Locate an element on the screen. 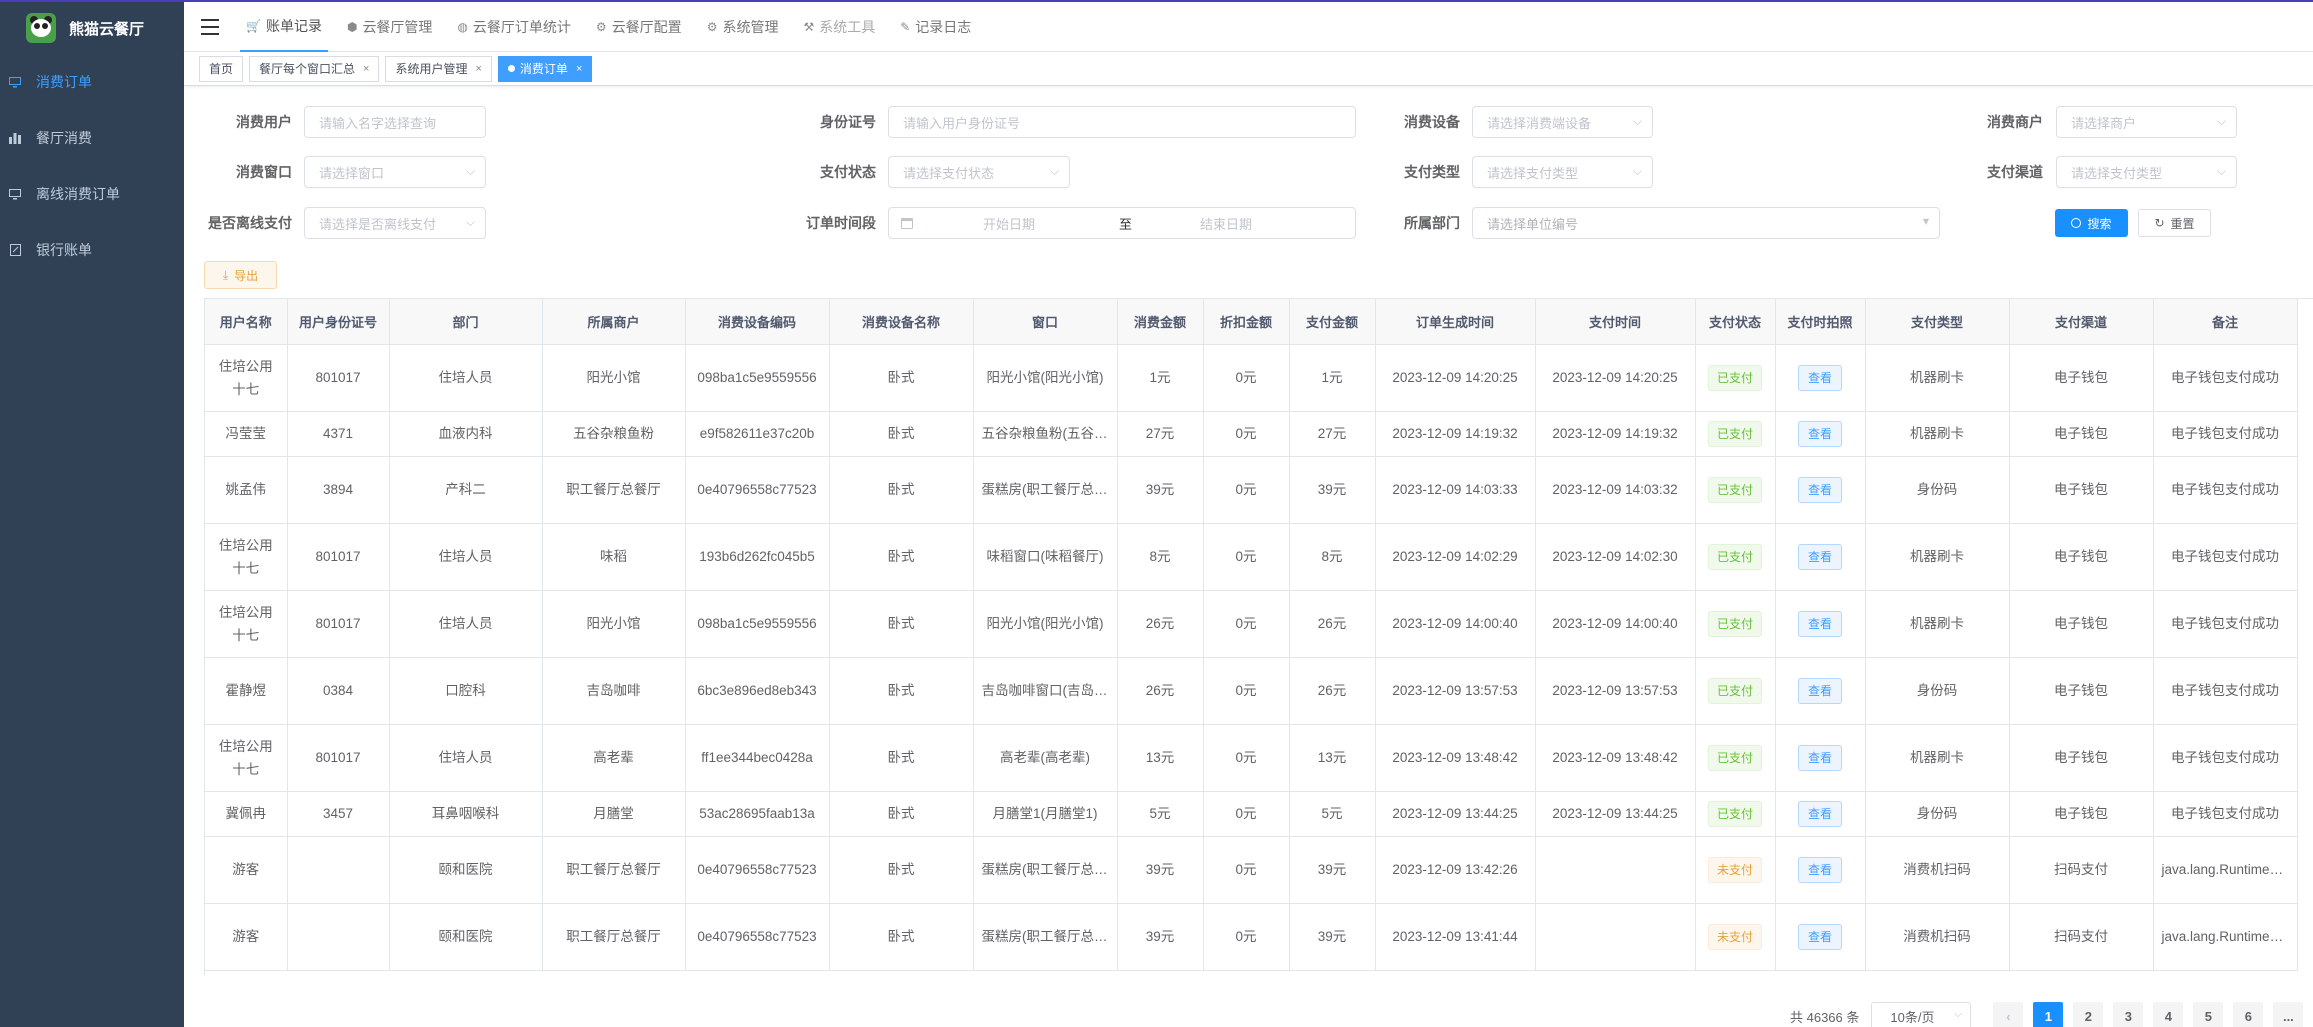 The width and height of the screenshot is (2313, 1027). window-select: 请选择窗口 ⌵ is located at coordinates (395, 172).